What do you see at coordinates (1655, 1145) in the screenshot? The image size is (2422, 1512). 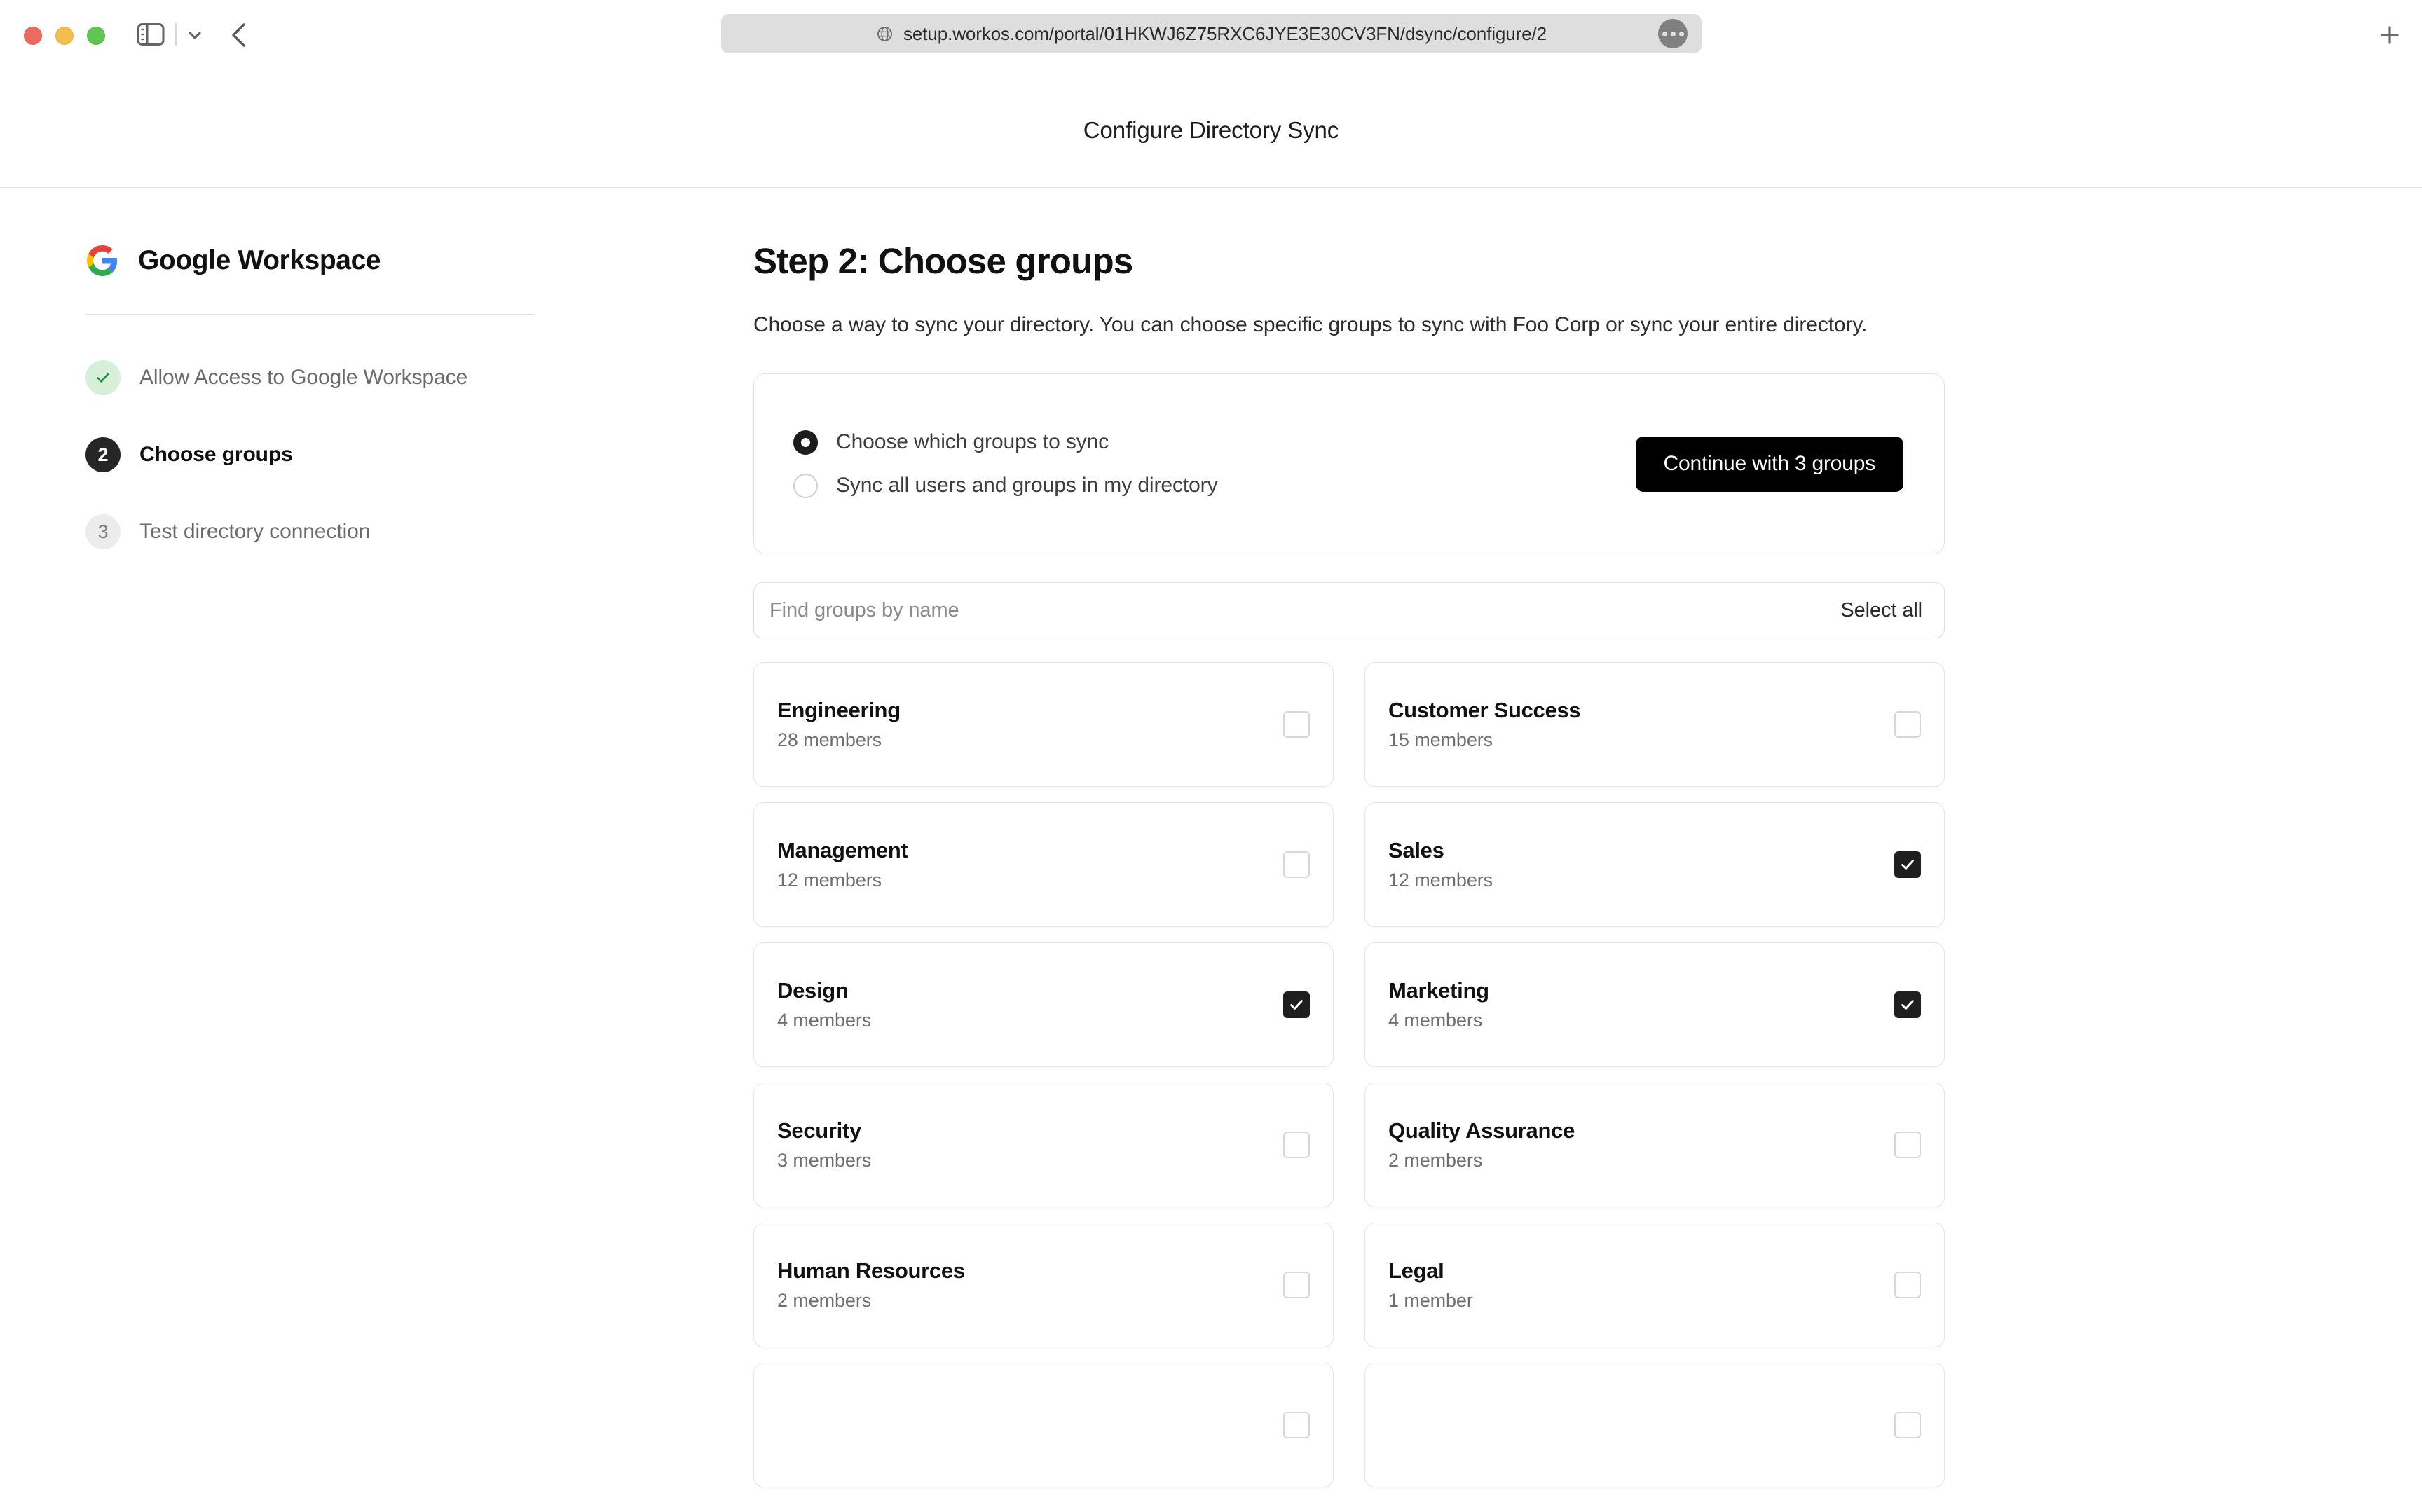 I see `group-card-quality-assurance: Quality Assurance 2 members` at bounding box center [1655, 1145].